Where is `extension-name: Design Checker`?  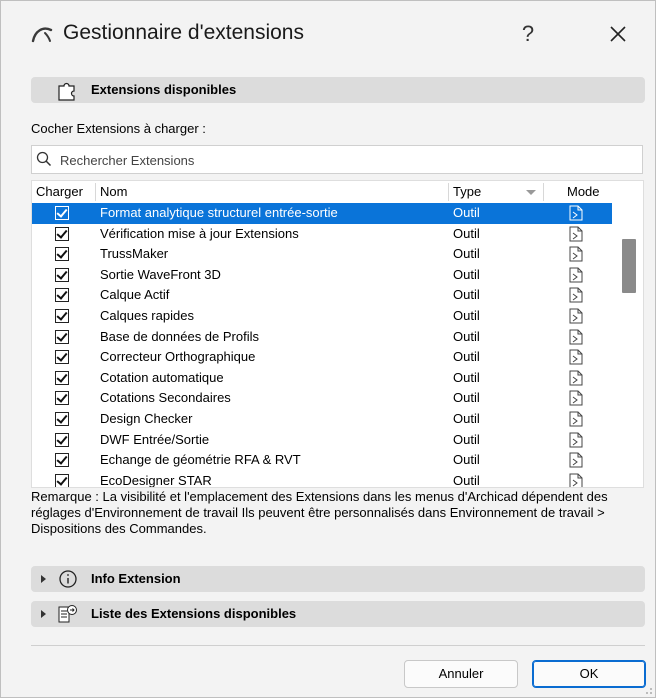
extension-name: Design Checker is located at coordinates (146, 418).